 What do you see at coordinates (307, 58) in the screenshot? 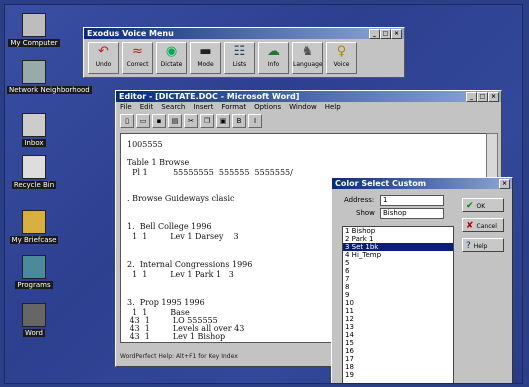
I see `language-tool-button: ♞ Language` at bounding box center [307, 58].